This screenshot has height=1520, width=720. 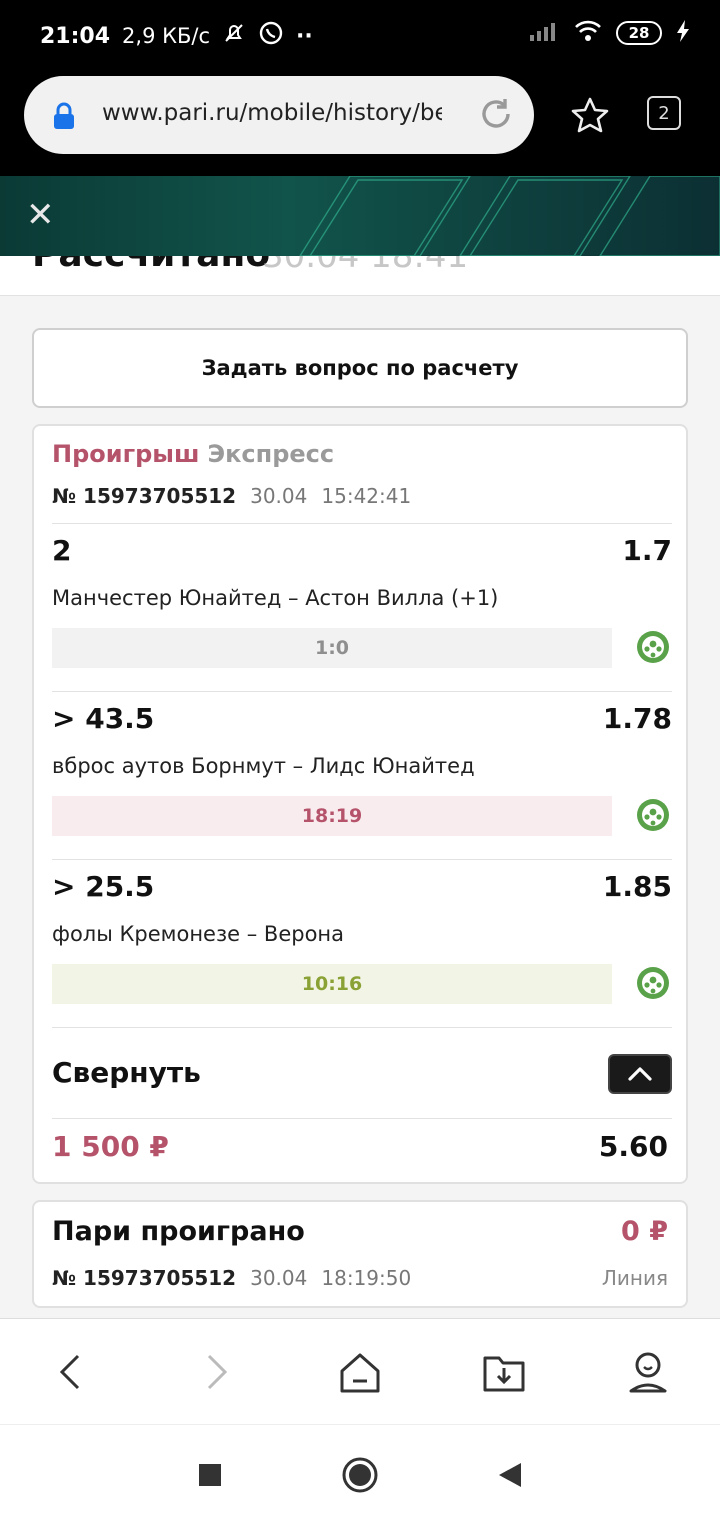 I want to click on bet-meta: № 15973705512 30.04 15:42:41, so click(x=231, y=496).